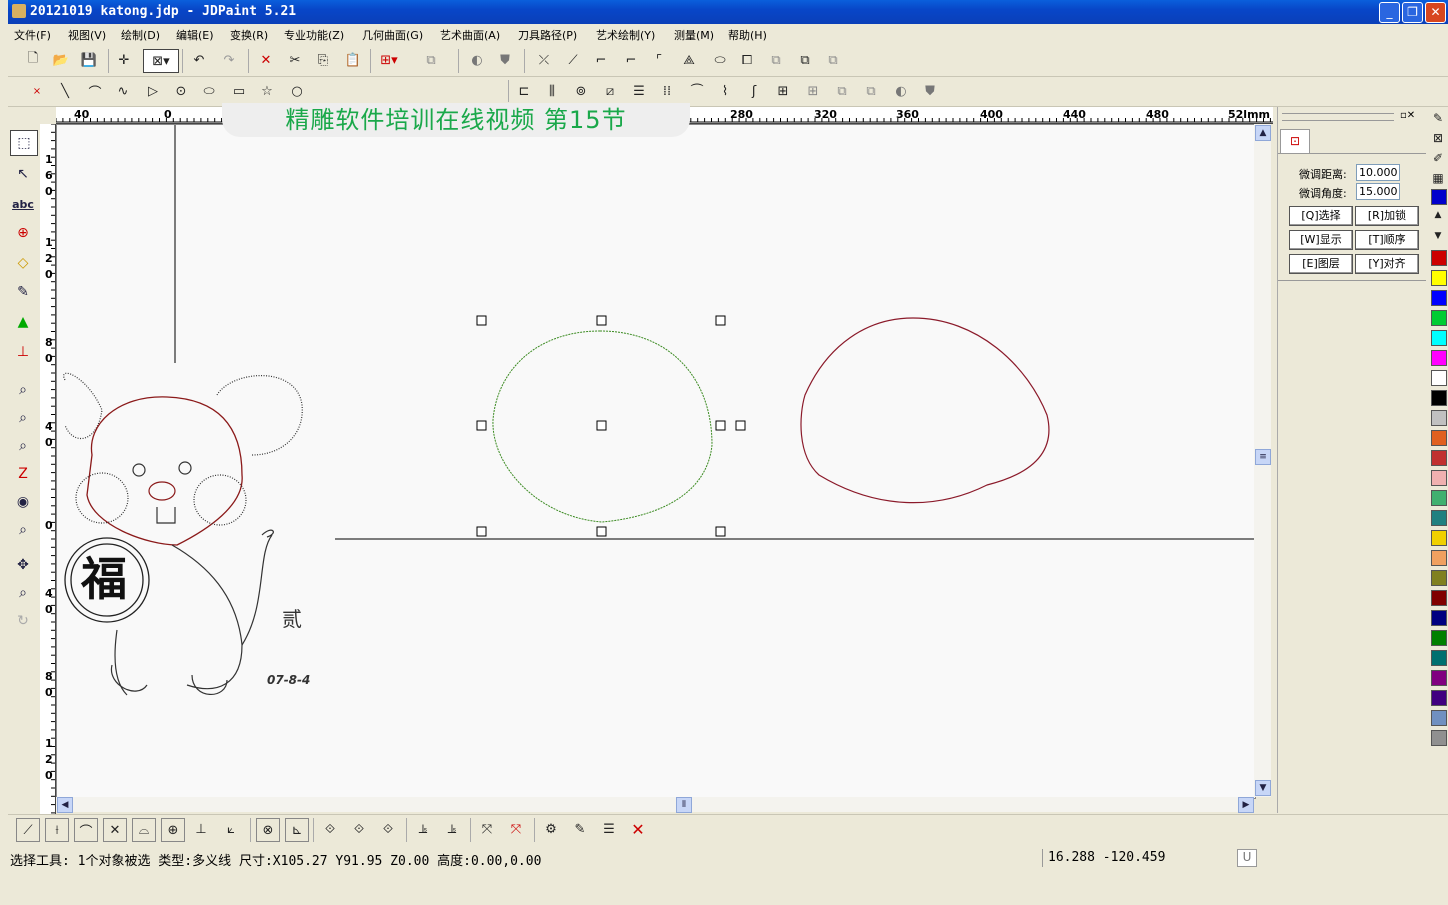 This screenshot has width=1448, height=905. What do you see at coordinates (24, 143) in the screenshot?
I see `select-tool-icon: ⬚` at bounding box center [24, 143].